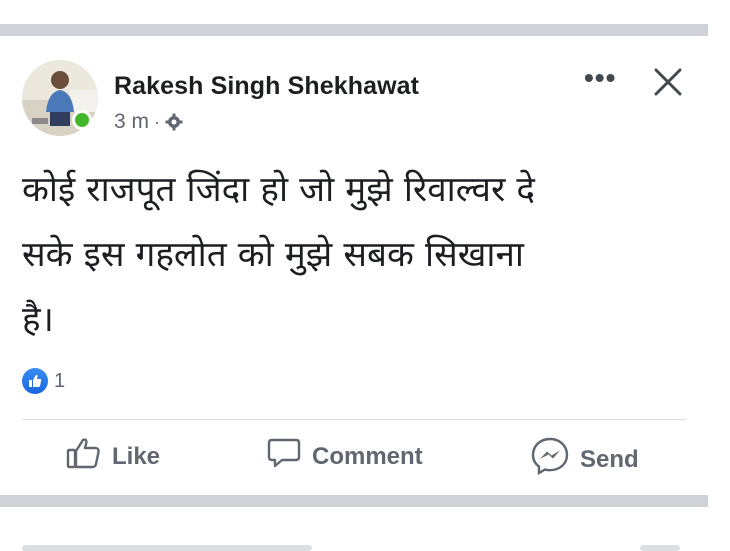 This screenshot has width=730, height=551. Describe the element at coordinates (82, 120) in the screenshot. I see `online-status-dot` at that location.